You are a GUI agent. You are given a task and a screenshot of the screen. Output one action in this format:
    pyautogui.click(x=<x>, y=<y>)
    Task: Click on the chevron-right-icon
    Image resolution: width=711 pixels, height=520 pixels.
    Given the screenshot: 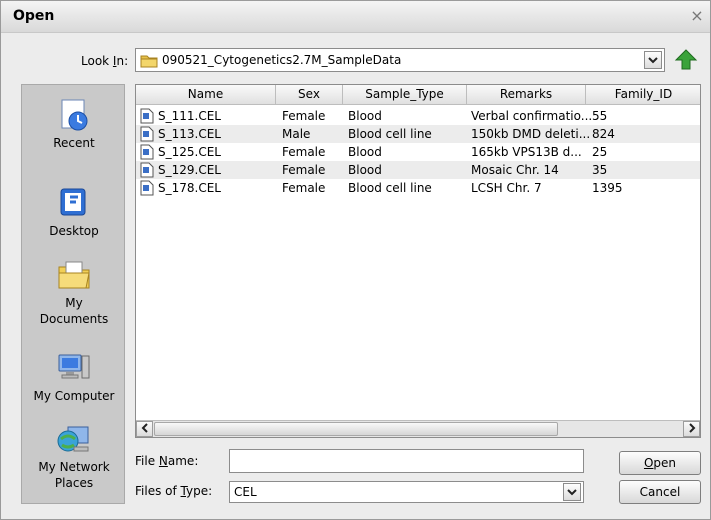 What is the action you would take?
    pyautogui.click(x=691, y=428)
    